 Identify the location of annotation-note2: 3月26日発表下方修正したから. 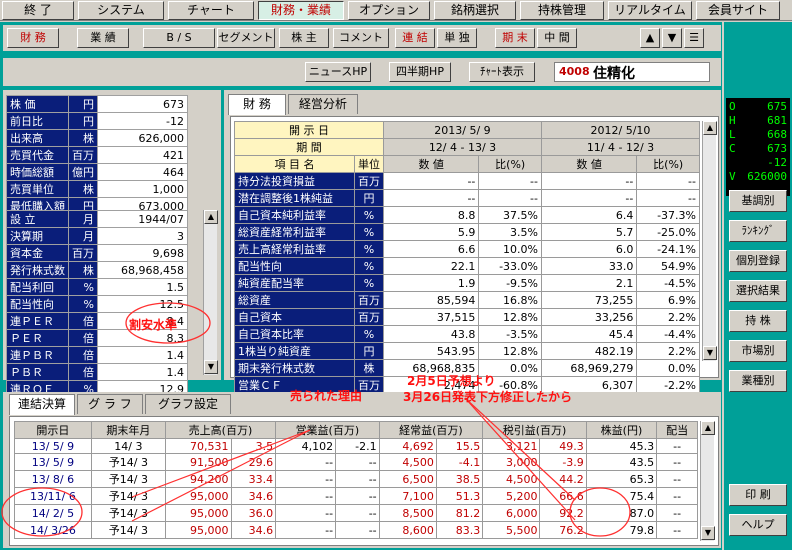
(488, 397).